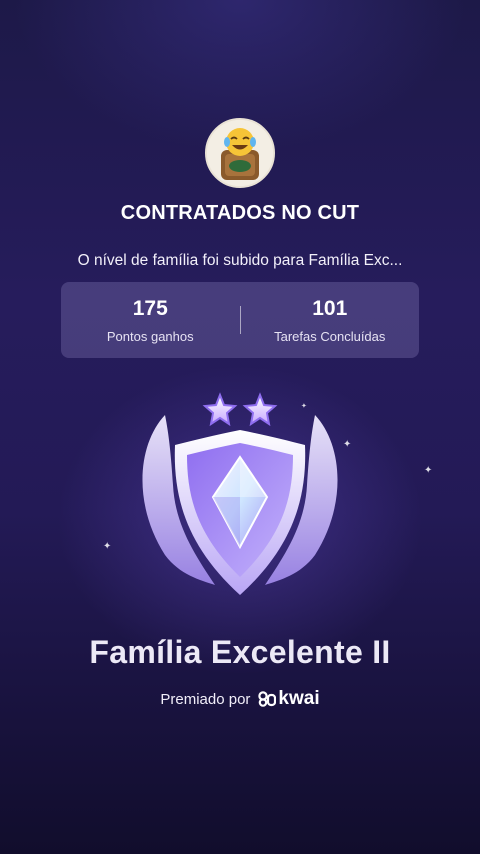  I want to click on stat-points-label: Pontos ganhos, so click(150, 336).